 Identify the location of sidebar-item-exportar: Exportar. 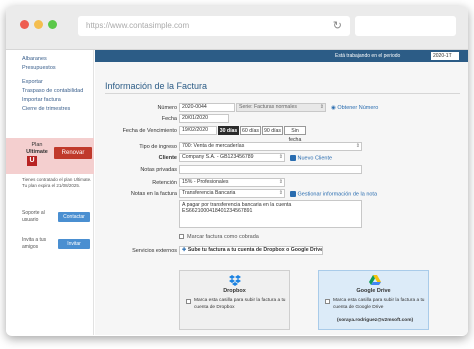
(32, 82).